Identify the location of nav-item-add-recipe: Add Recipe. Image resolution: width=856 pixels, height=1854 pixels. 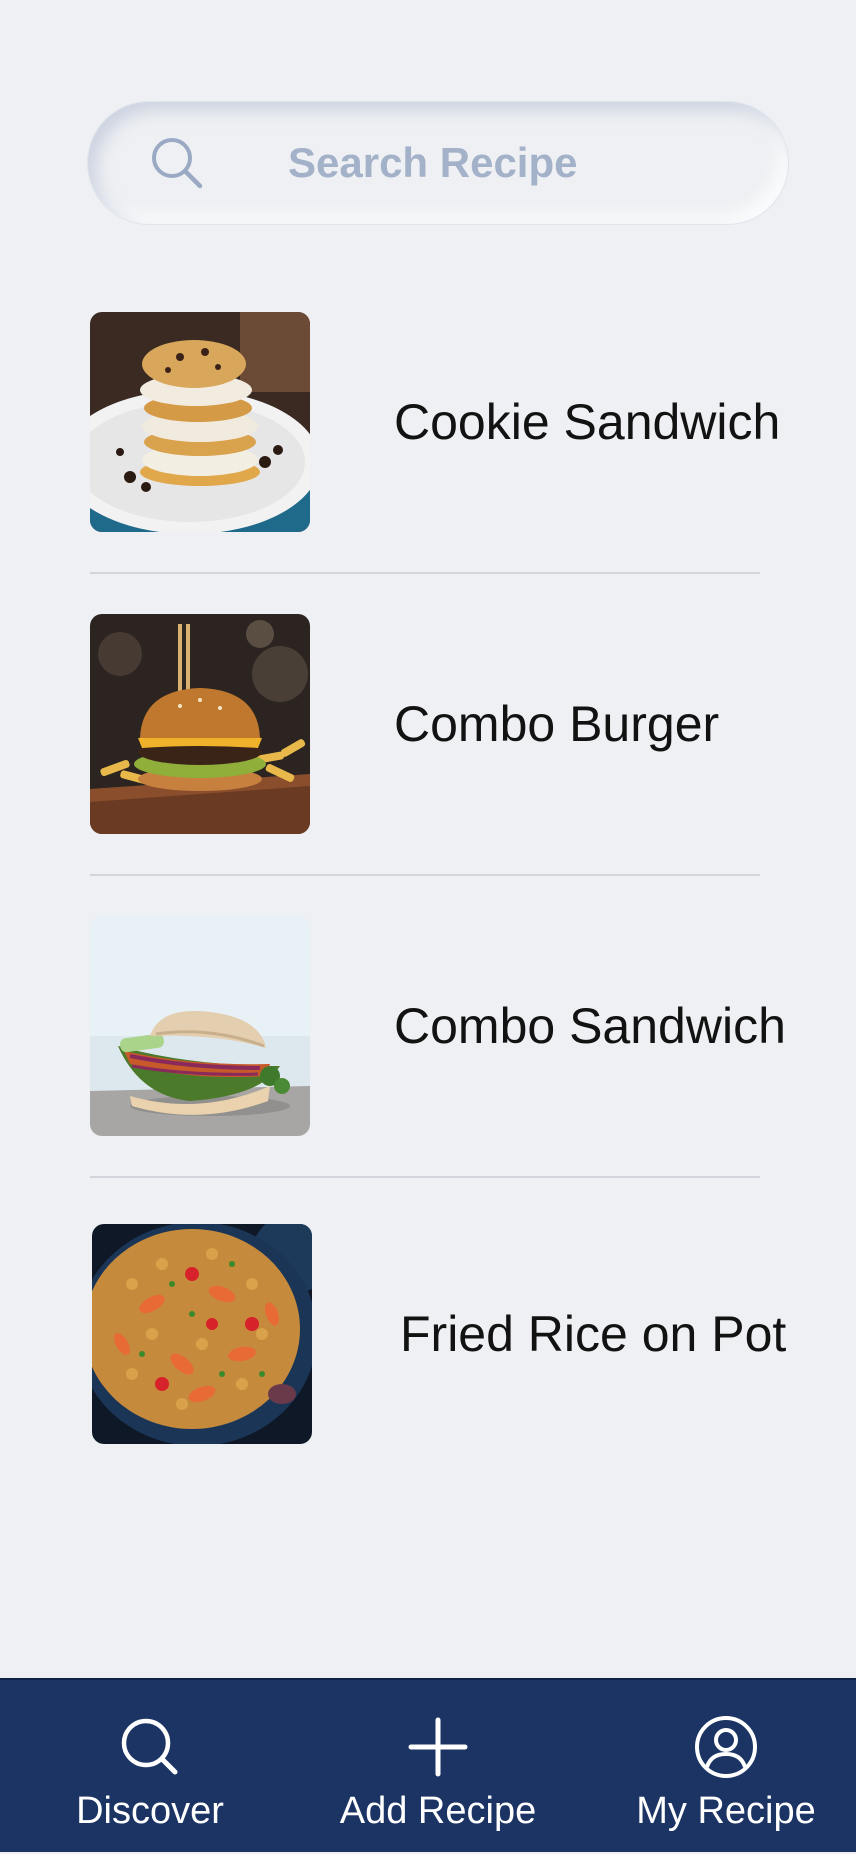
(438, 1767).